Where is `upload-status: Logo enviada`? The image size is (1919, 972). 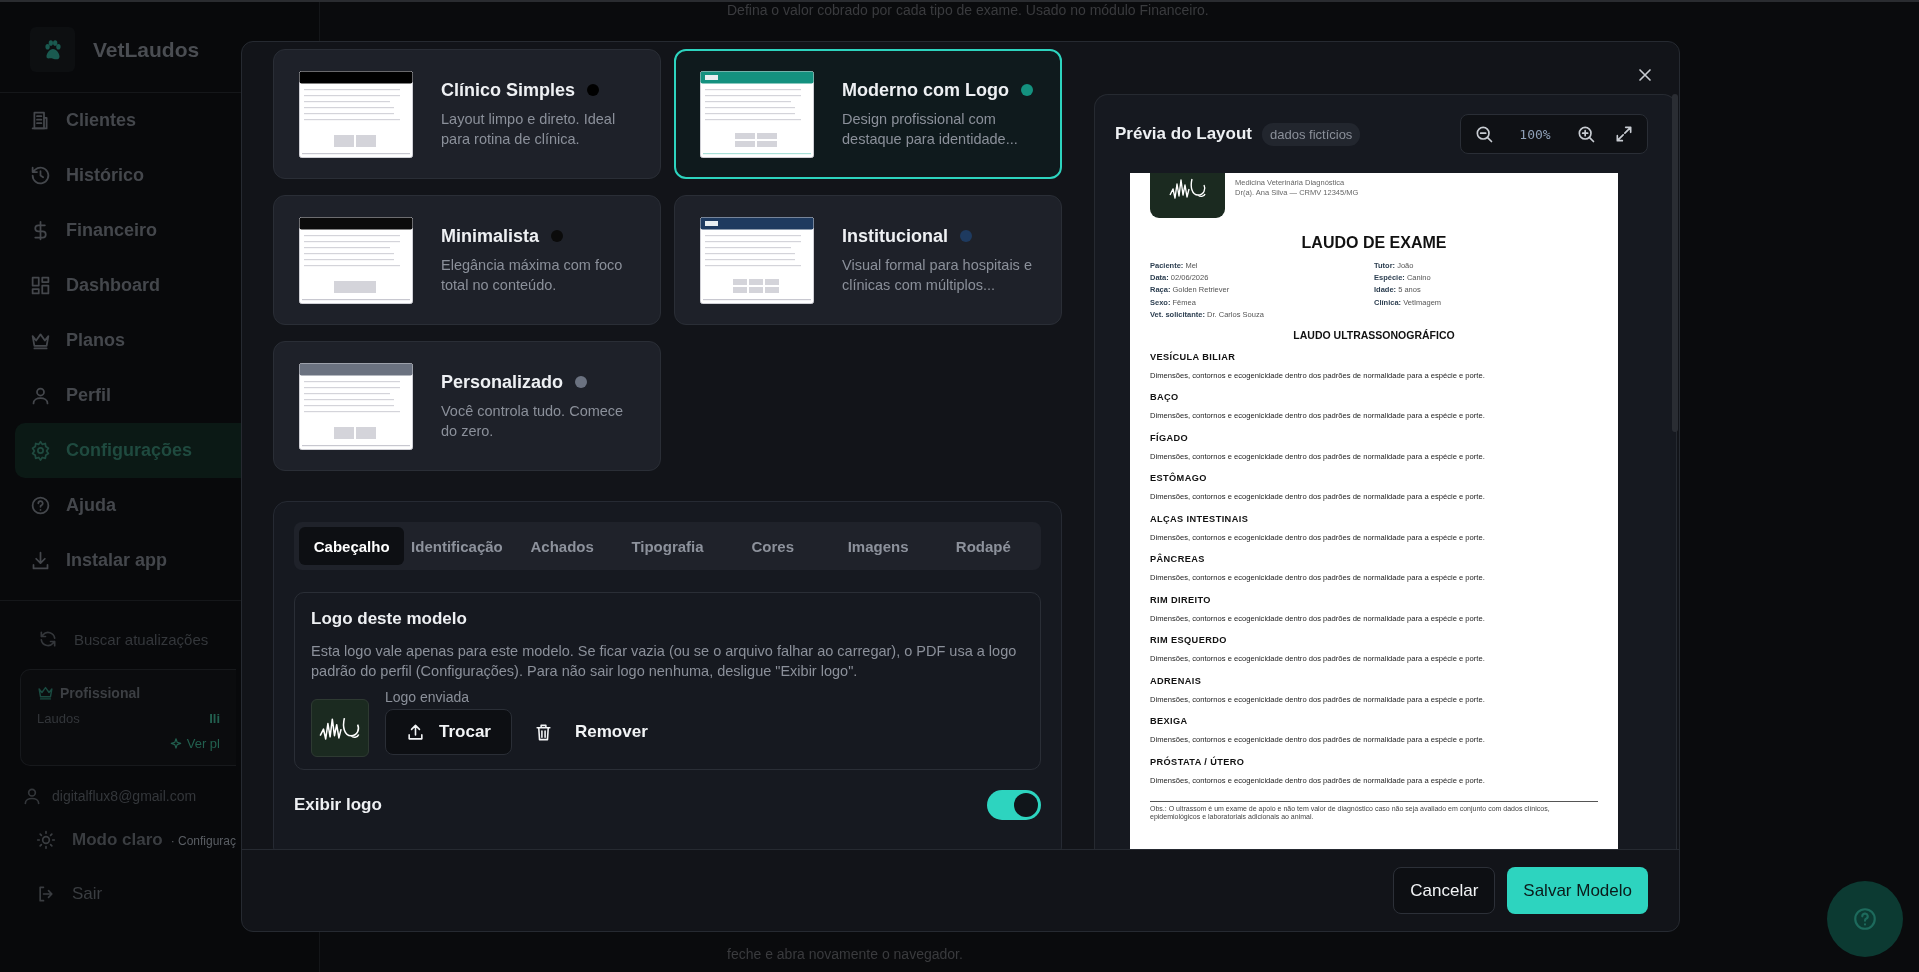
upload-status: Logo enviada is located at coordinates (428, 697).